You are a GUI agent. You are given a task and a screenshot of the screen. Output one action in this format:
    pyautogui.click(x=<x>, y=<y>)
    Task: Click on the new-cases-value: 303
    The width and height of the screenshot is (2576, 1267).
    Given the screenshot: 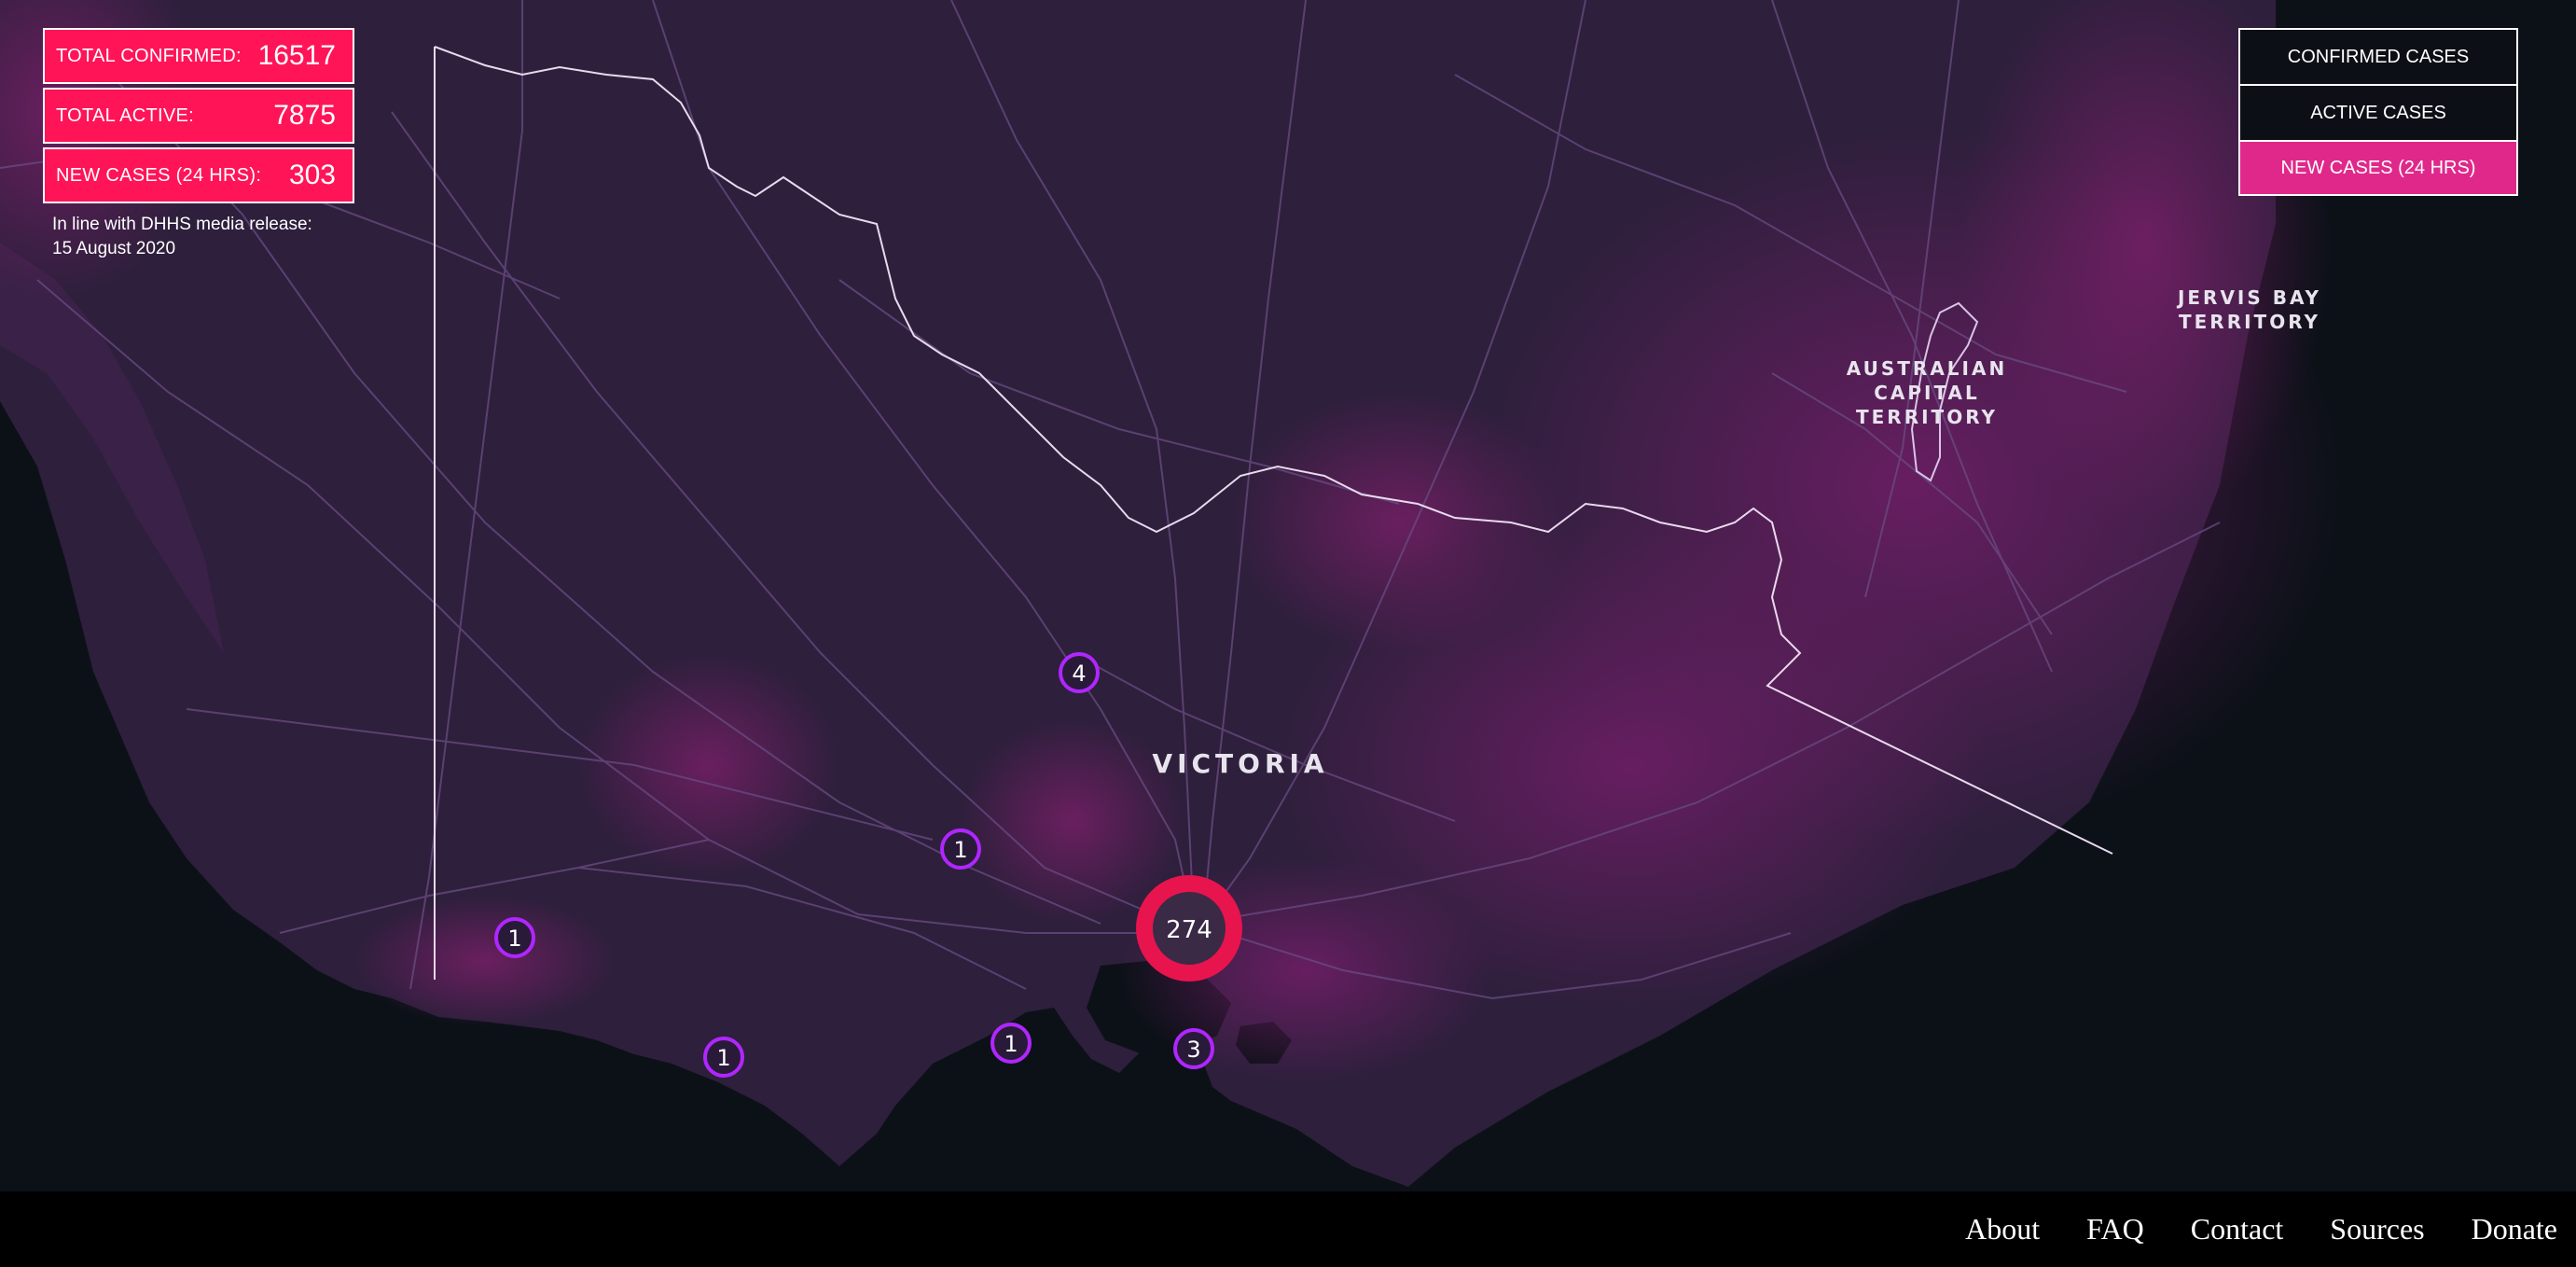 What is the action you would take?
    pyautogui.click(x=312, y=175)
    